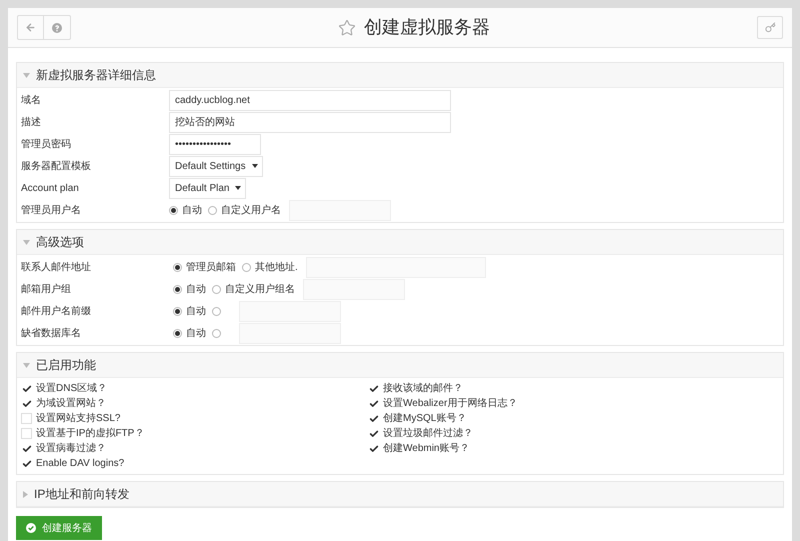 The width and height of the screenshot is (800, 541). What do you see at coordinates (72, 389) in the screenshot?
I see `checkbox-label: 设置DNS区域？` at bounding box center [72, 389].